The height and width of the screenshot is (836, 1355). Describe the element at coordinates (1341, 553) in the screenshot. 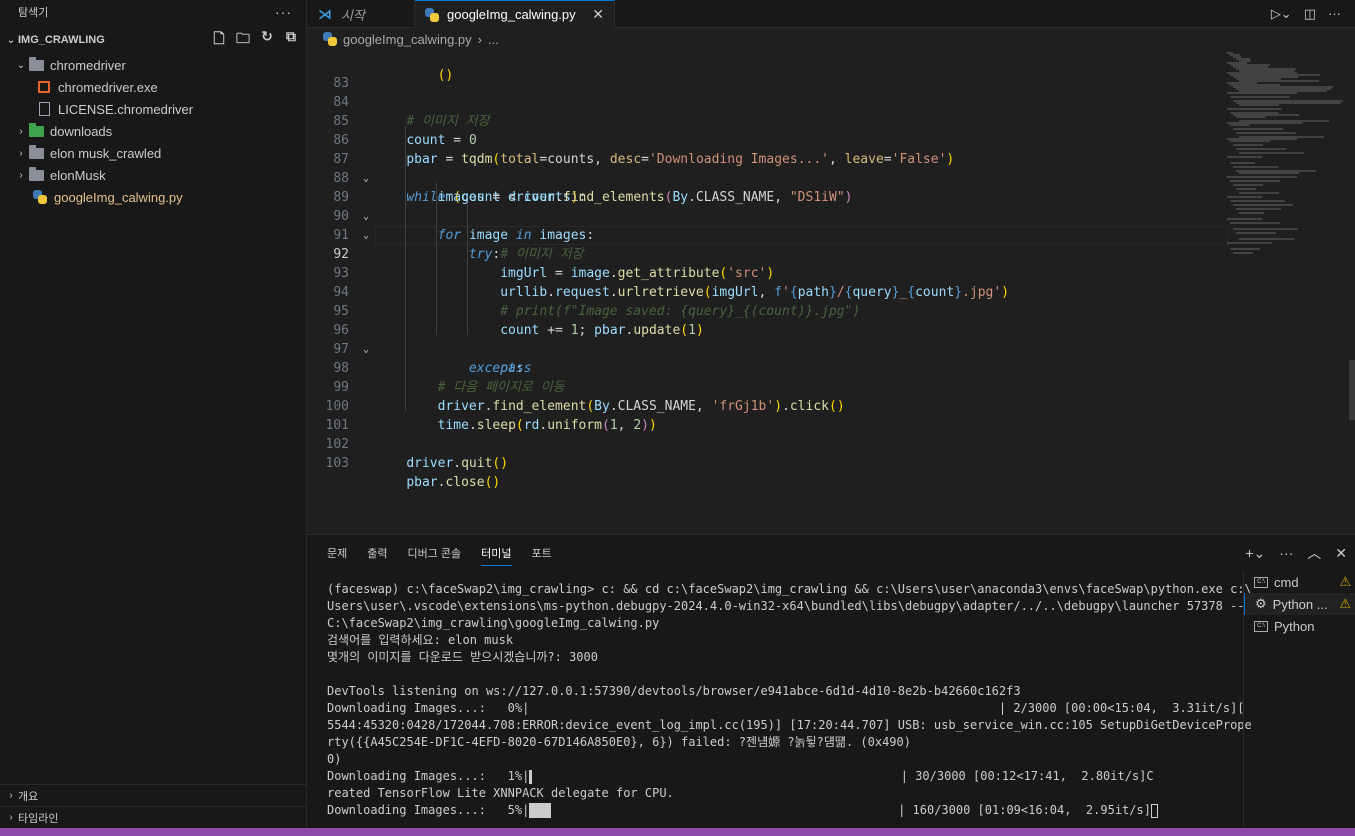

I see `close-panel-icon: ✕` at that location.